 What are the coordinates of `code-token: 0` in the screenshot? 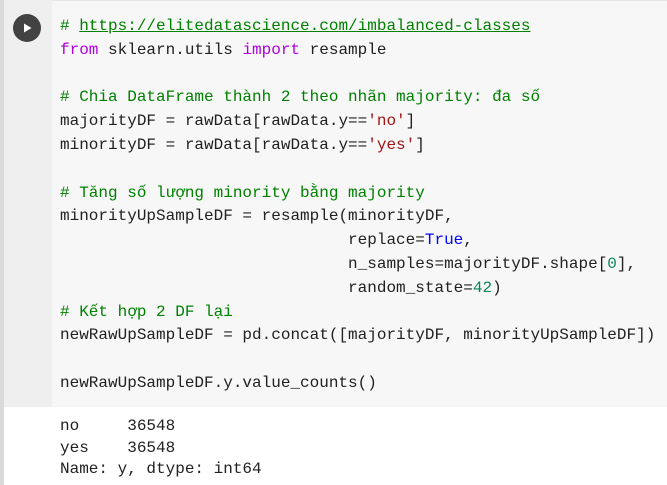 It's located at (612, 263).